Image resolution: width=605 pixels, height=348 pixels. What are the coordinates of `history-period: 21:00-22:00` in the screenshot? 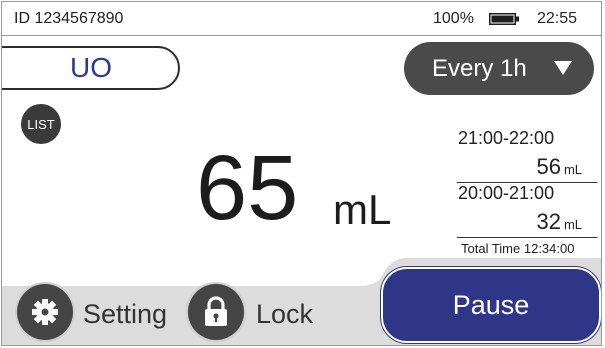 It's located at (506, 138).